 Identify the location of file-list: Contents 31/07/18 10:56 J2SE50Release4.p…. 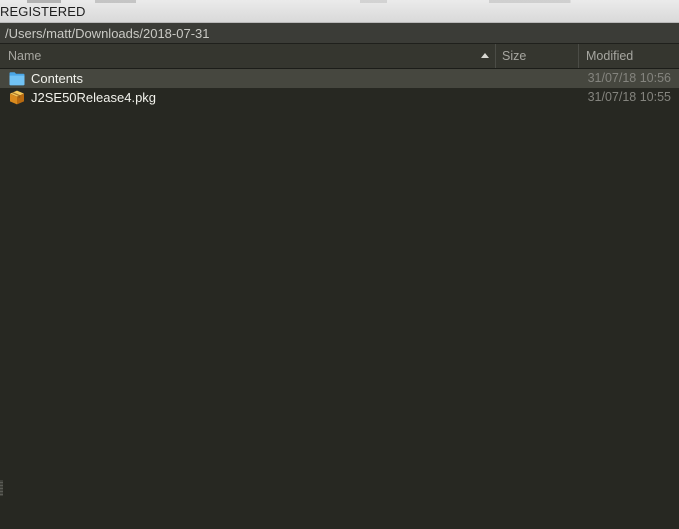
(339, 88).